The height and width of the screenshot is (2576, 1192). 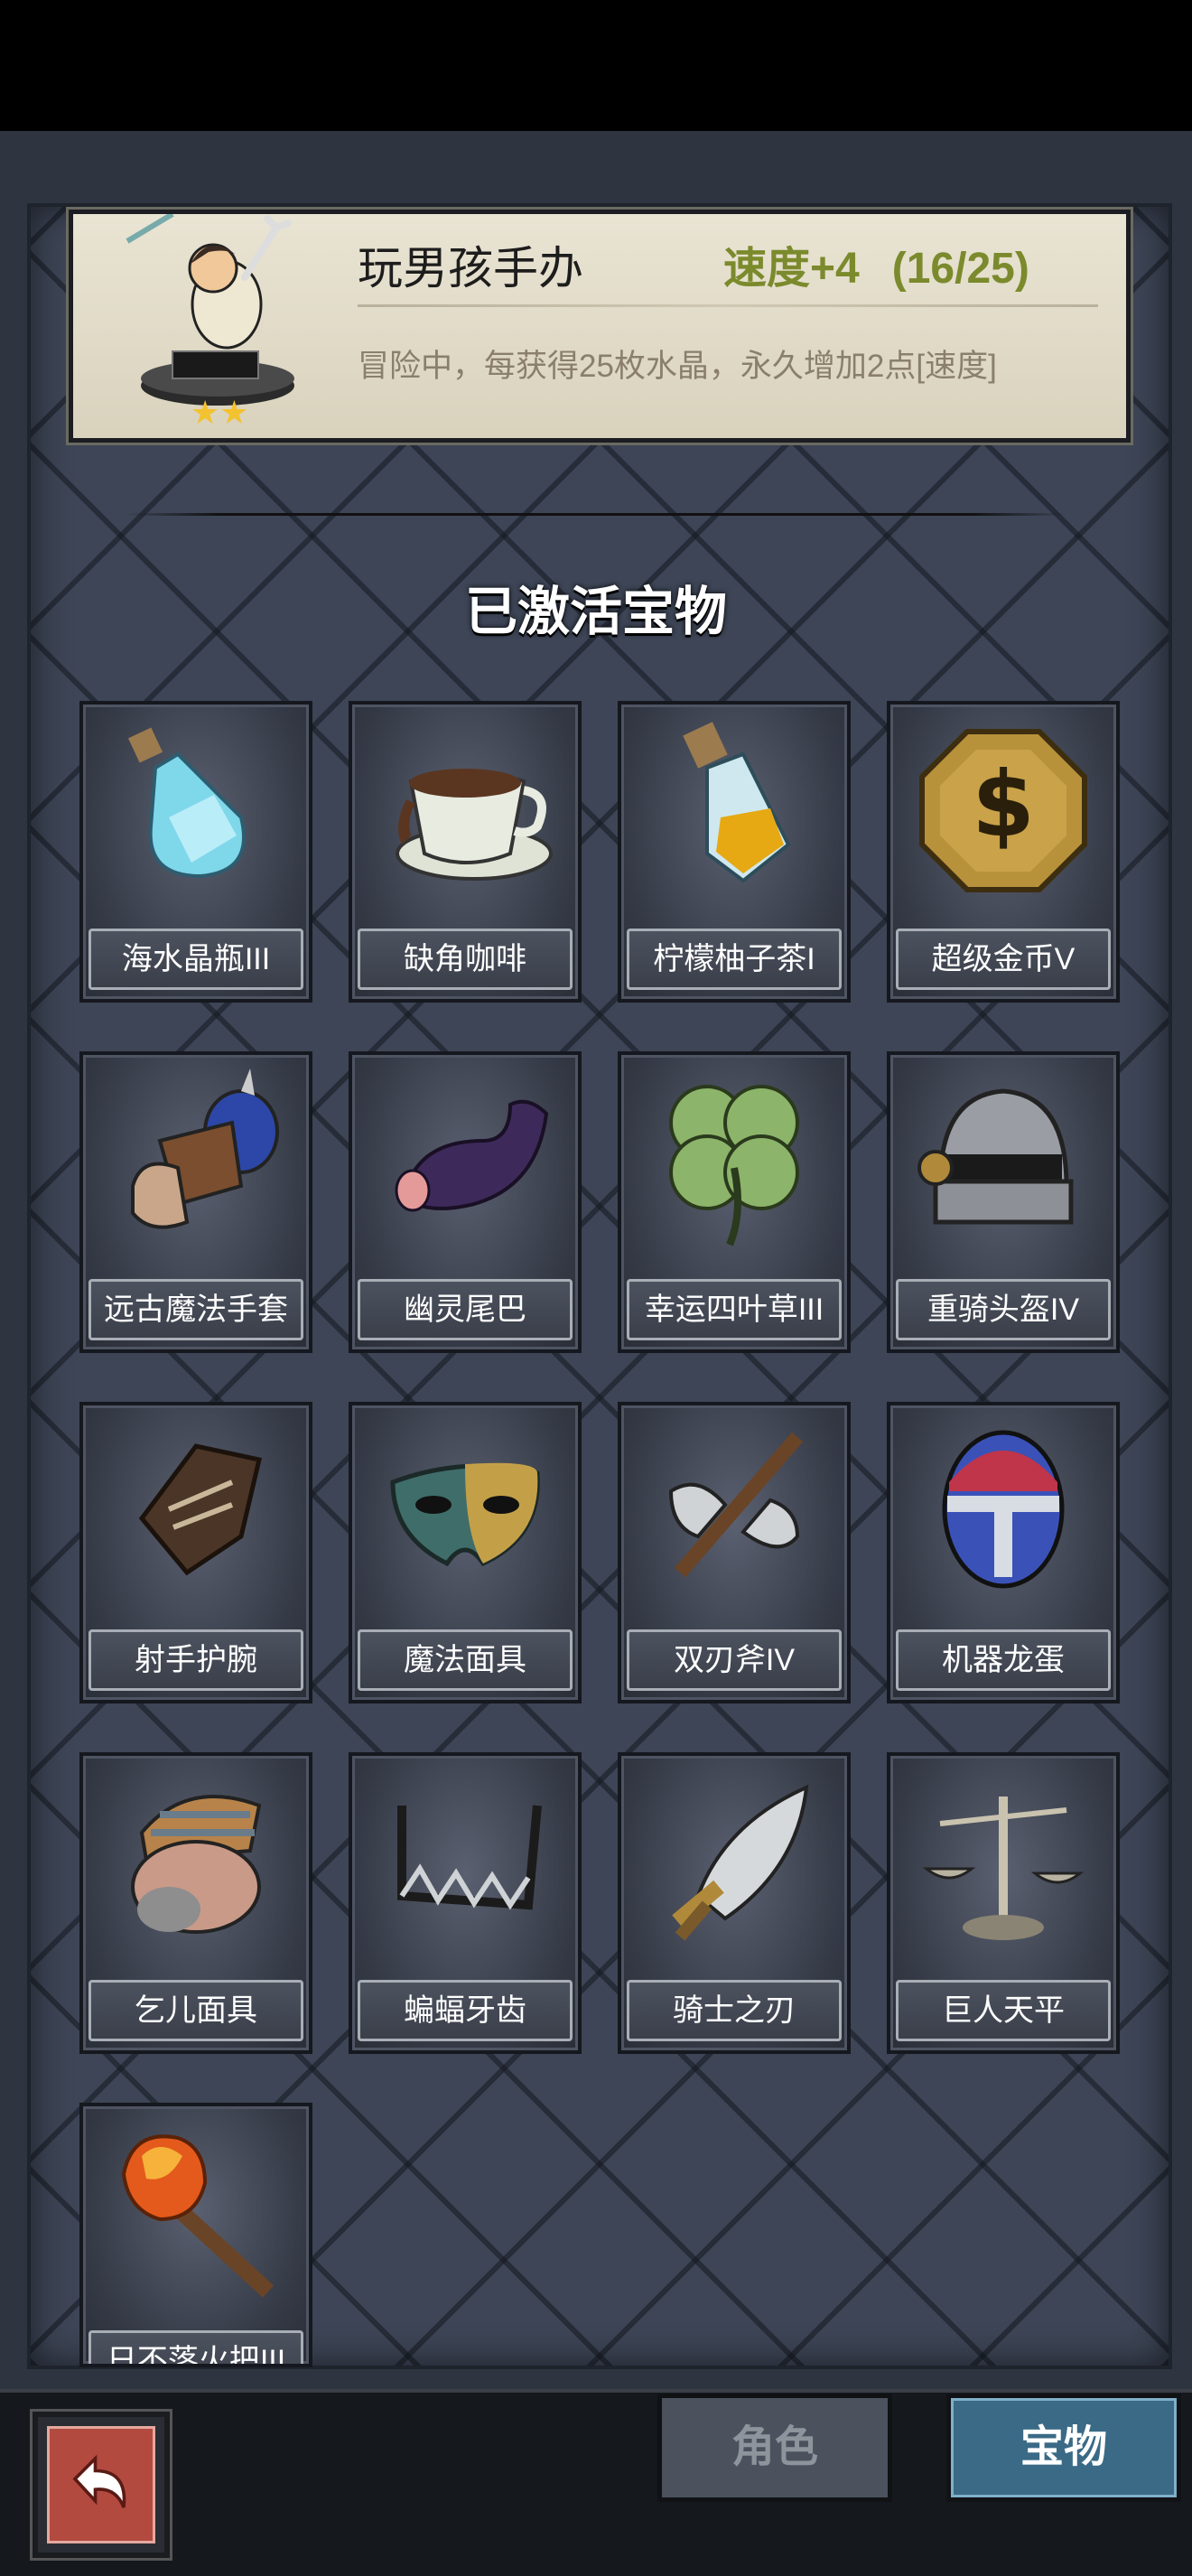 I want to click on torch-icon, so click(x=198, y=2216).